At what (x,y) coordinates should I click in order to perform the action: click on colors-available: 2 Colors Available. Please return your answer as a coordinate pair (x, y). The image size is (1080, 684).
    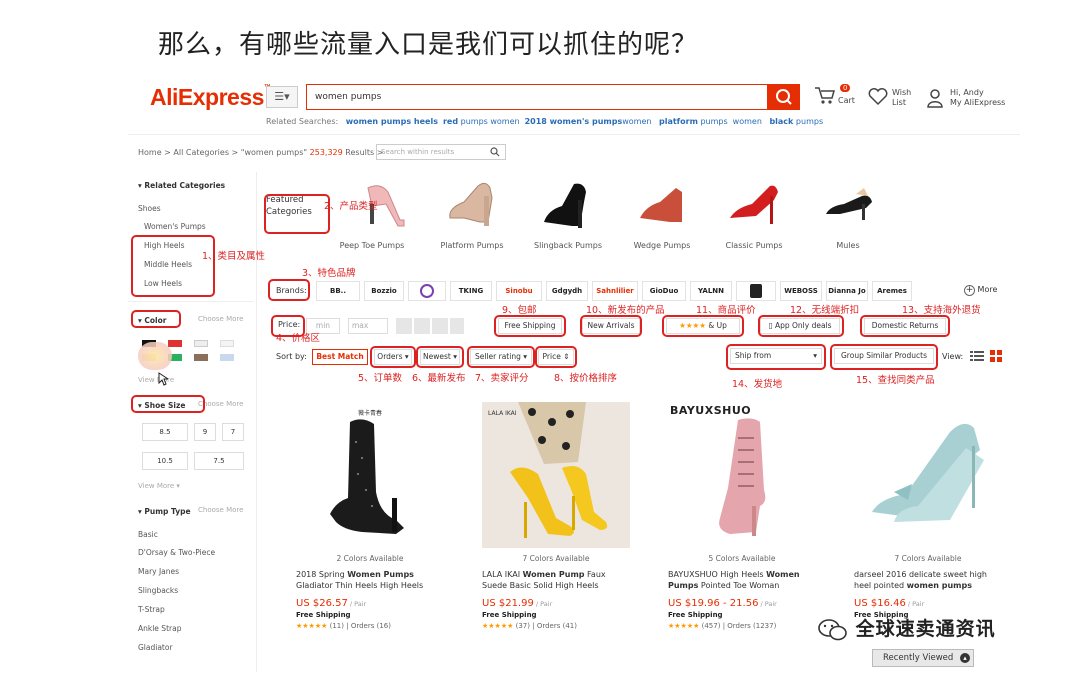
    Looking at the image, I should click on (370, 558).